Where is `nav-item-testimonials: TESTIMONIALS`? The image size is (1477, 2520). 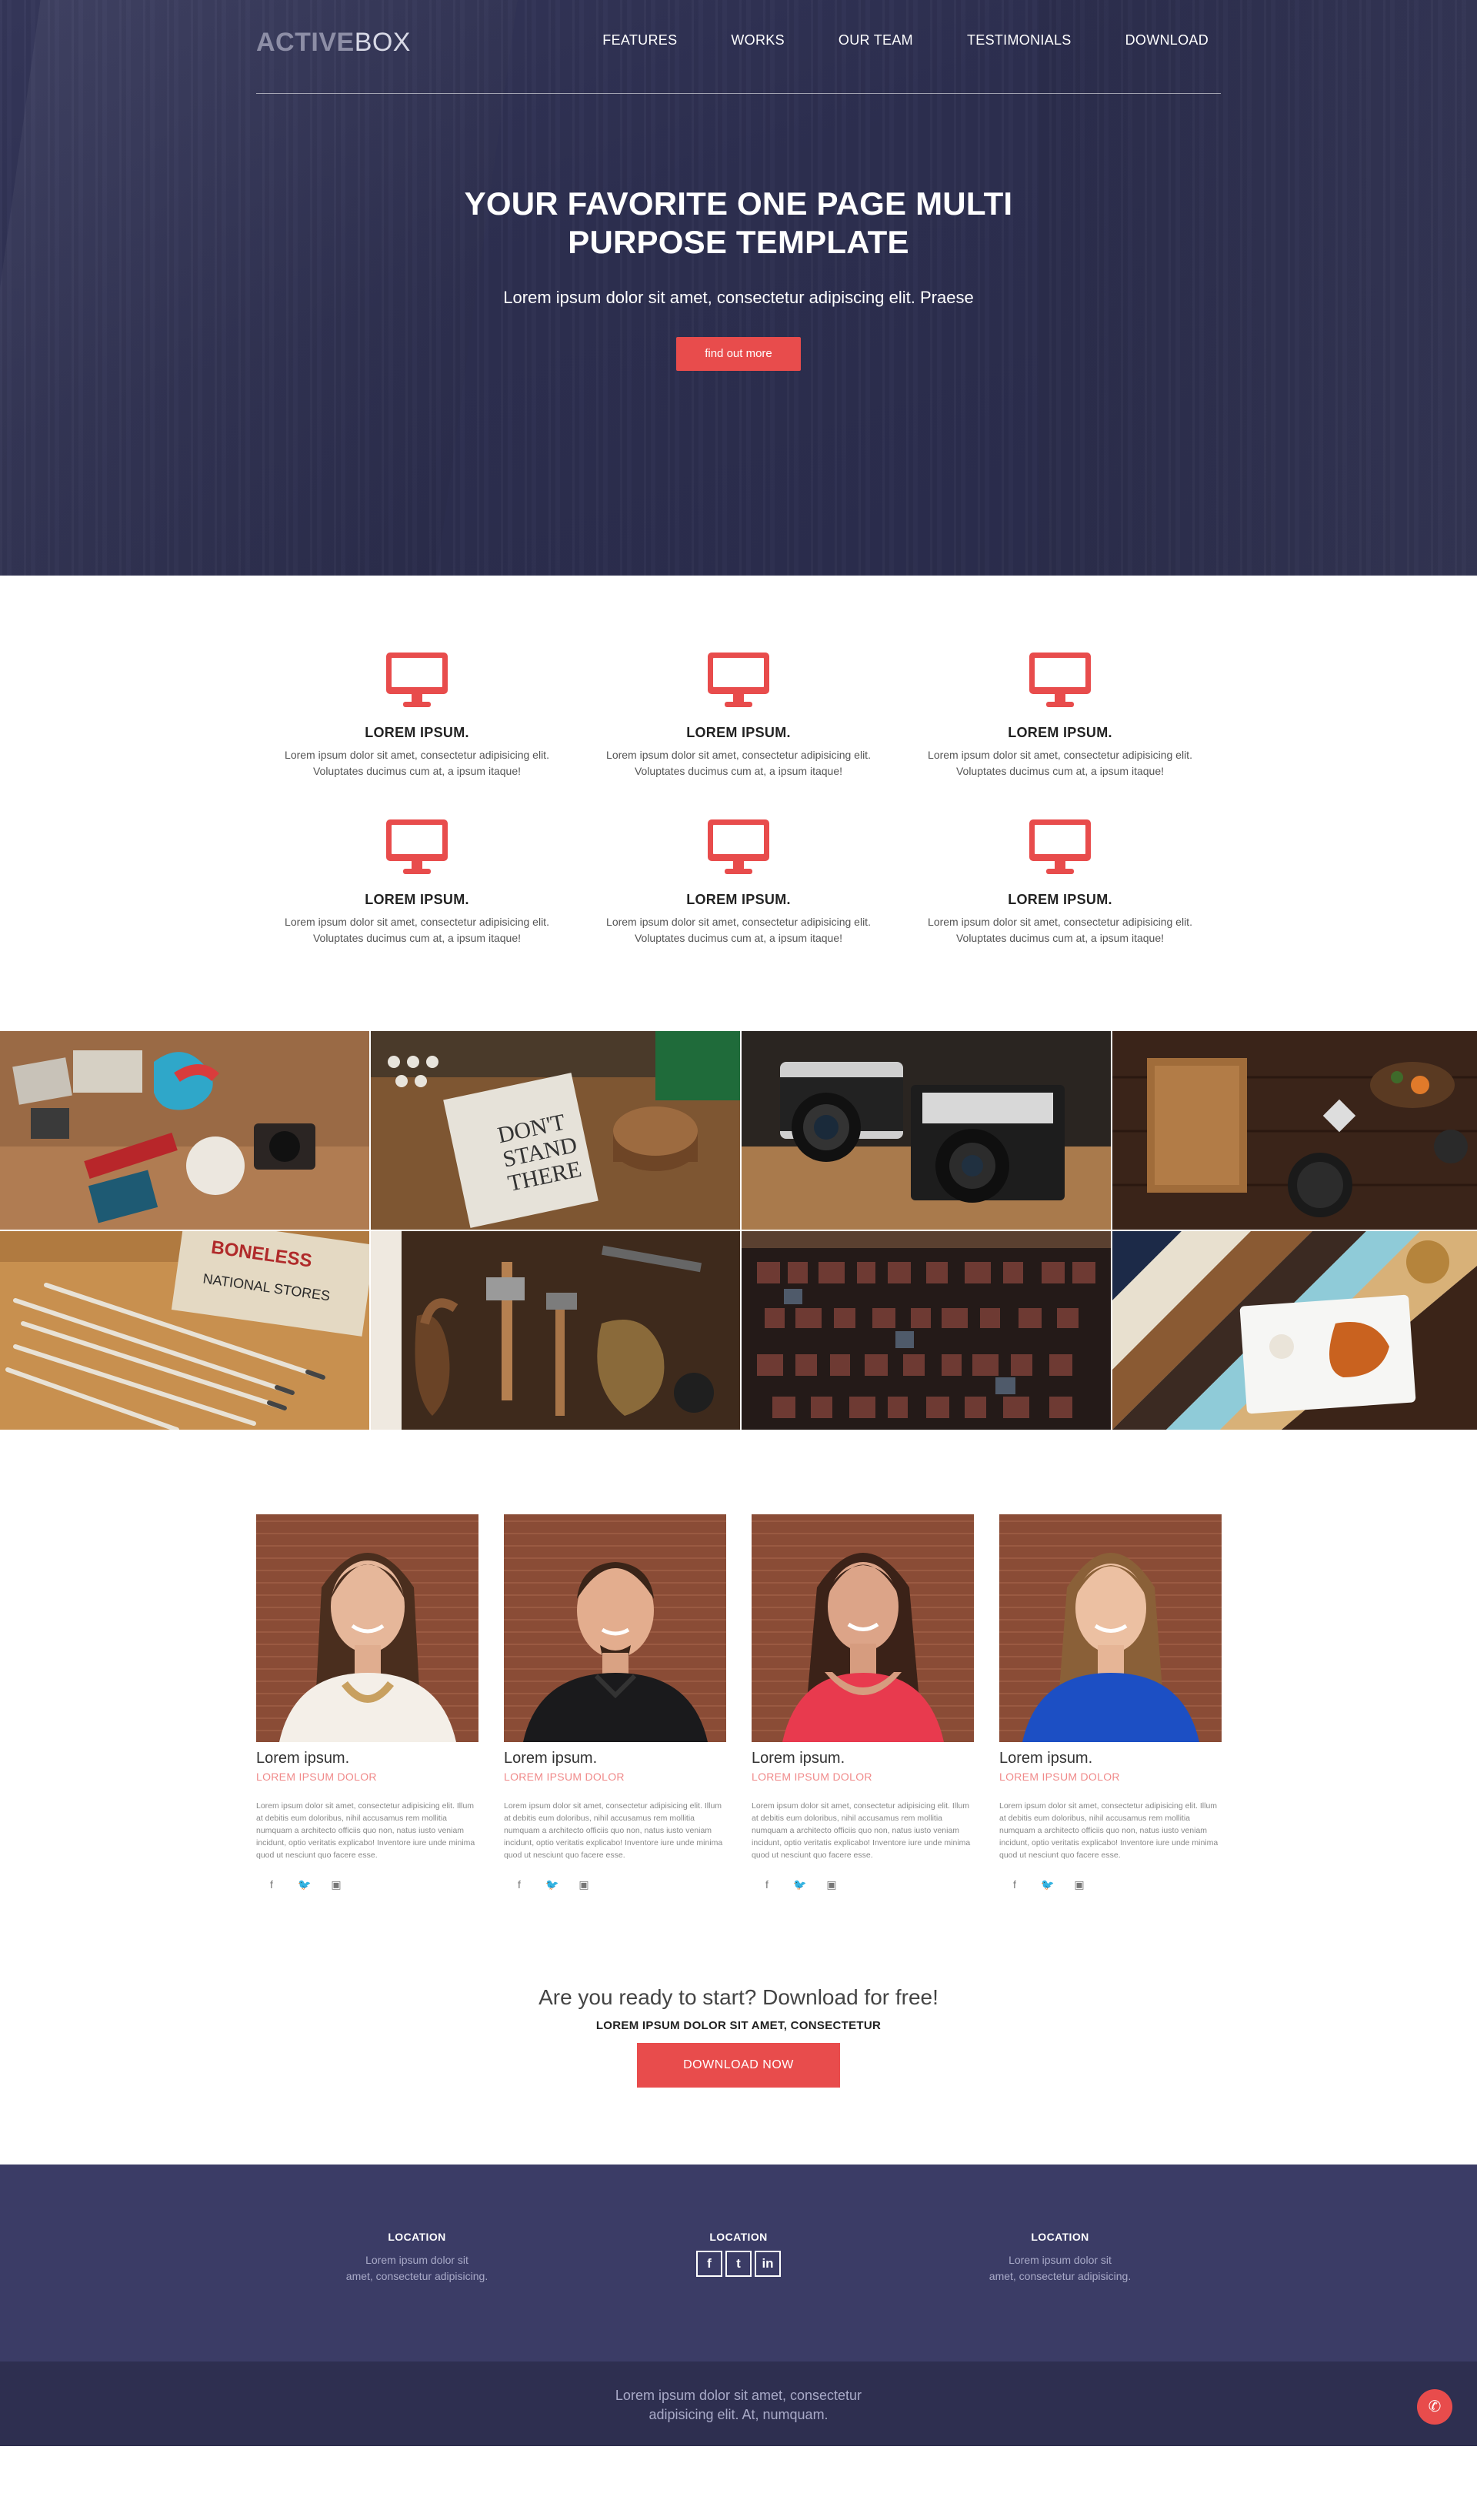
nav-item-testimonials: TESTIMONIALS is located at coordinates (1019, 40).